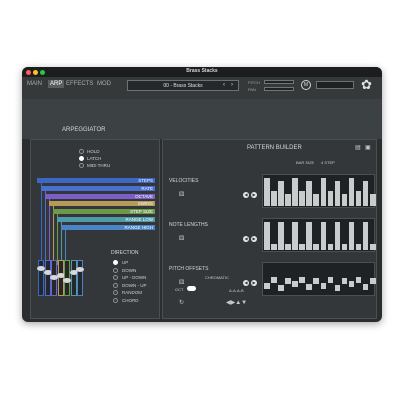 This screenshot has height=400, width=400. Describe the element at coordinates (358, 148) in the screenshot. I see `folder-icon: ▤` at that location.